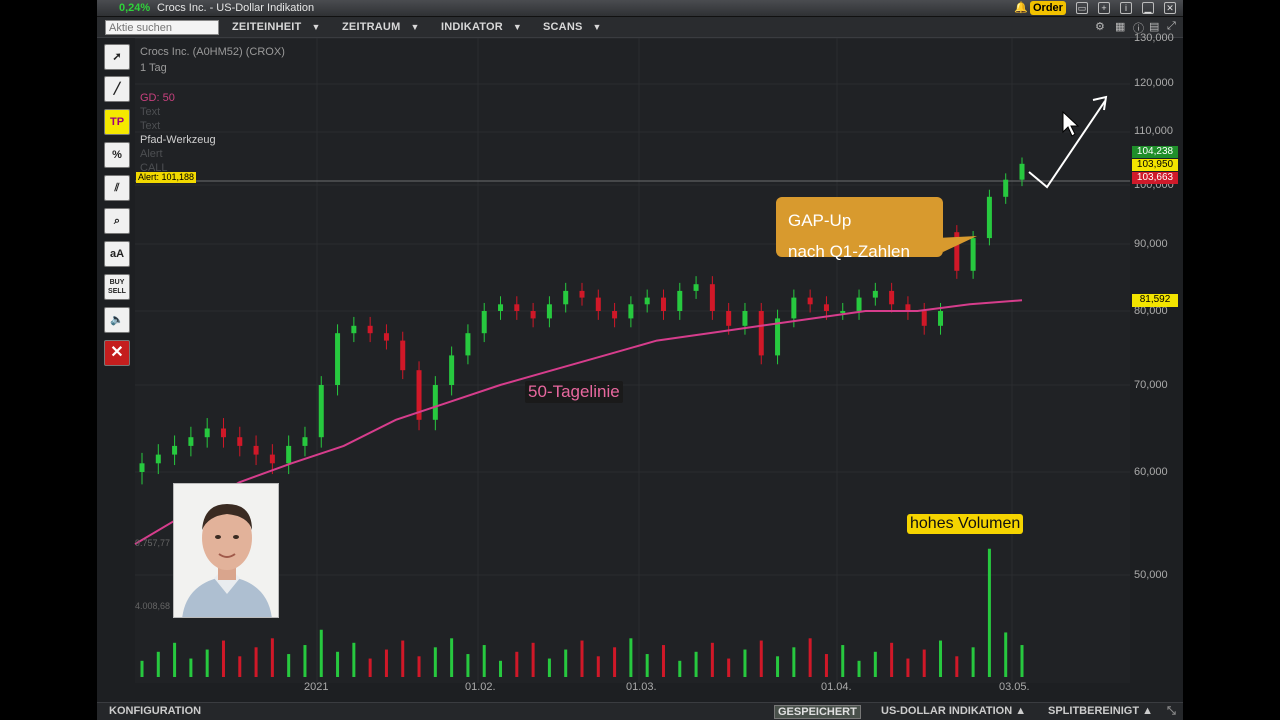 The width and height of the screenshot is (1280, 720). I want to click on close-icon: ✕, so click(1170, 8).